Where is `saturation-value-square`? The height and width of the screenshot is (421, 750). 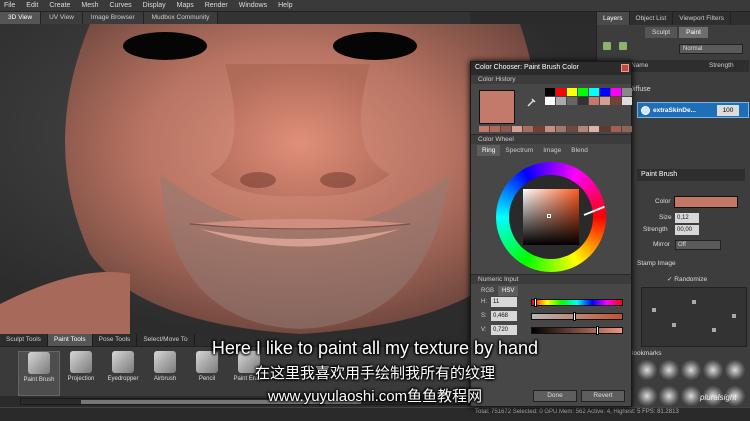 saturation-value-square is located at coordinates (551, 217).